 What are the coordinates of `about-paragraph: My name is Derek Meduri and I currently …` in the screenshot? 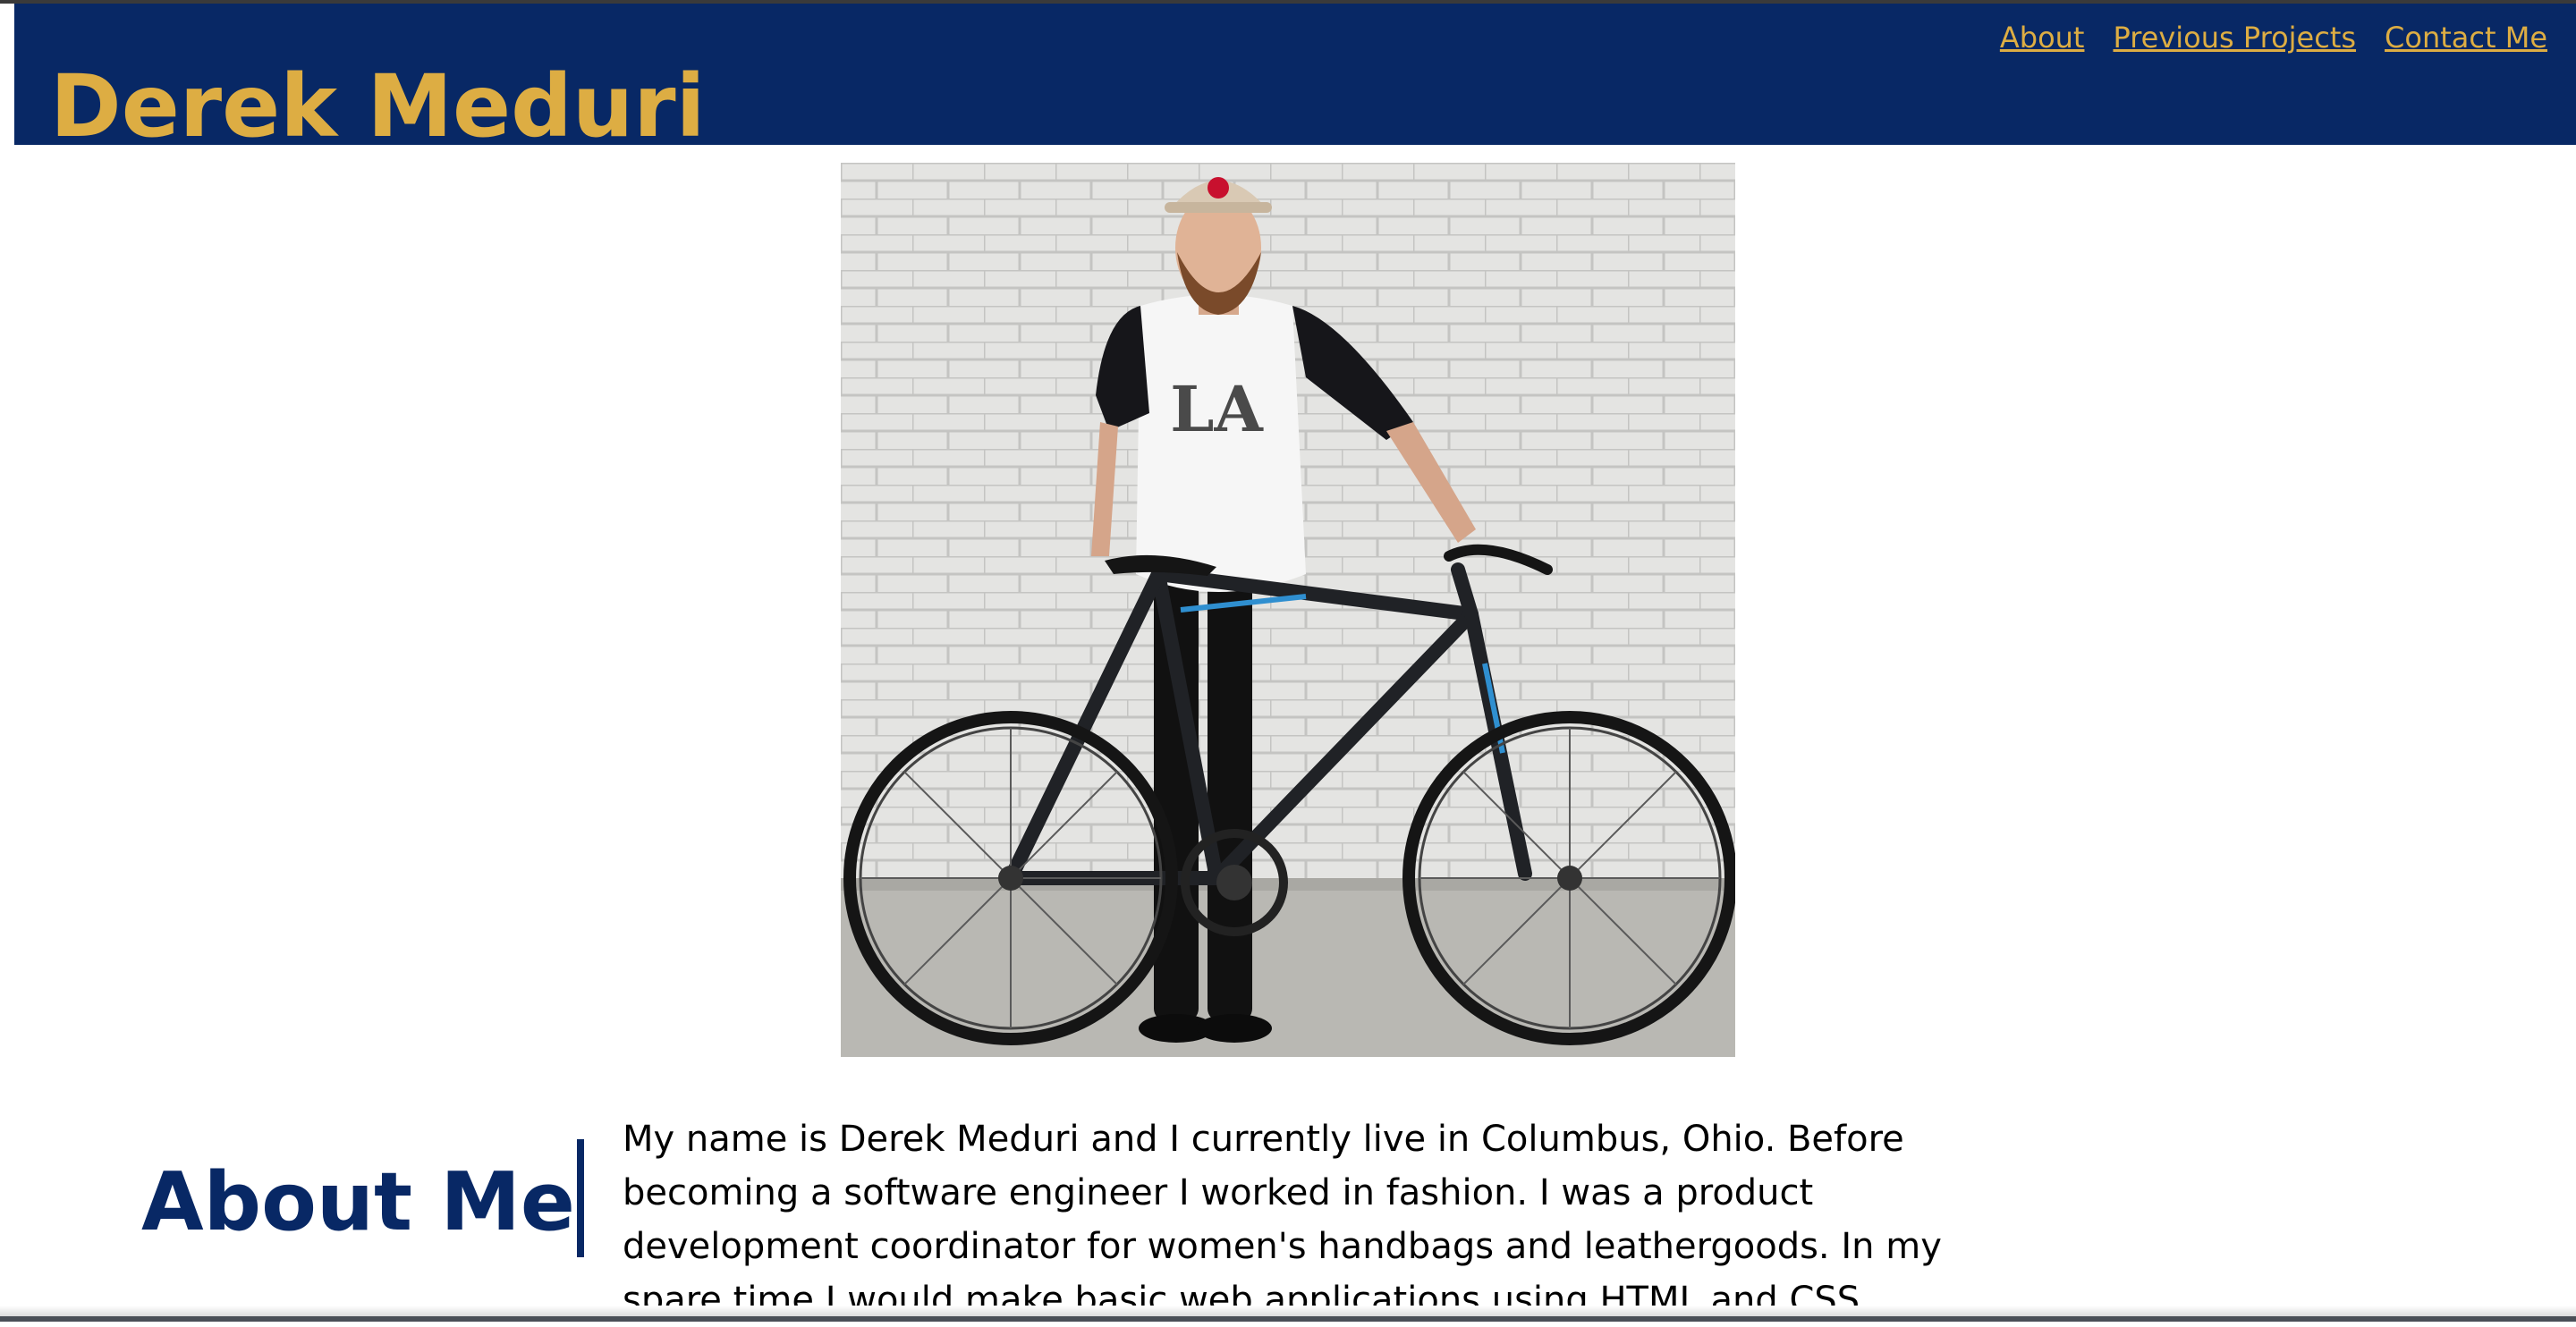 It's located at (1282, 1220).